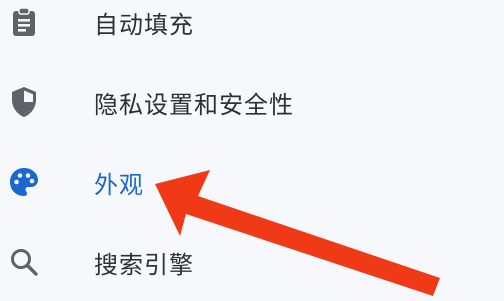 This screenshot has height=301, width=504. I want to click on clipboard-icon, so click(24, 22).